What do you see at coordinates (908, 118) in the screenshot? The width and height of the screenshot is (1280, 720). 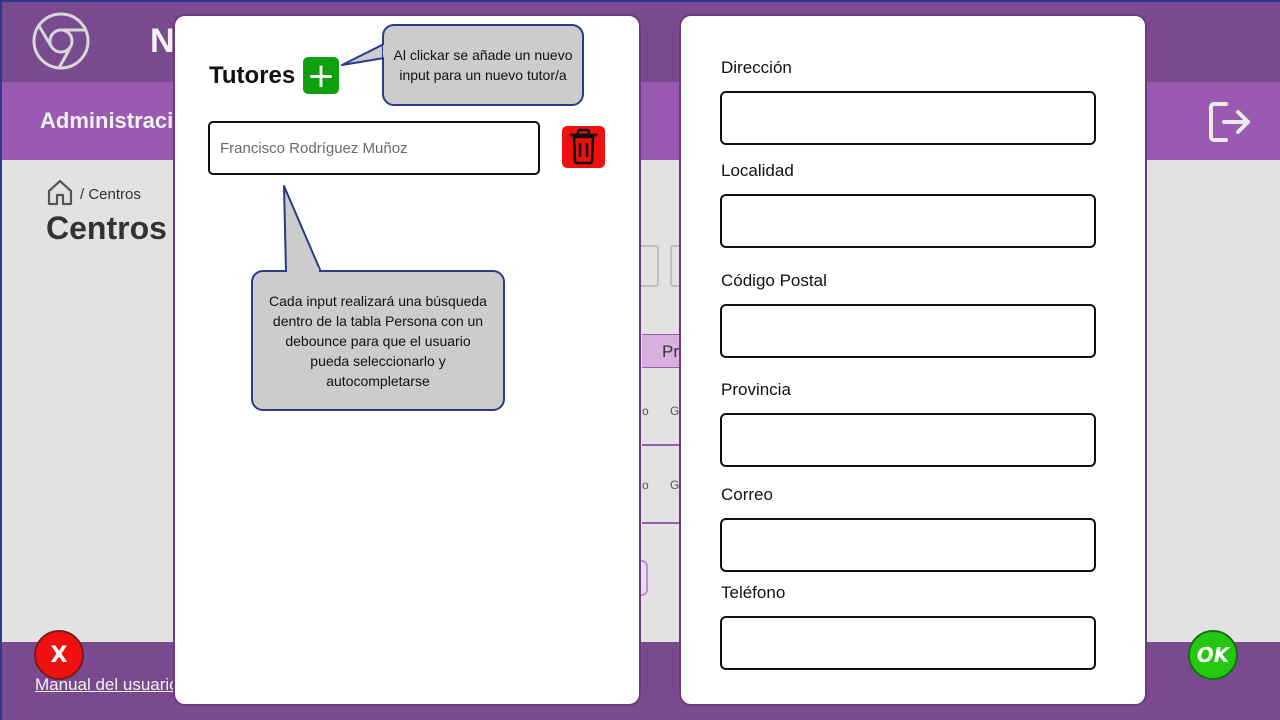 I see `direccion-input` at bounding box center [908, 118].